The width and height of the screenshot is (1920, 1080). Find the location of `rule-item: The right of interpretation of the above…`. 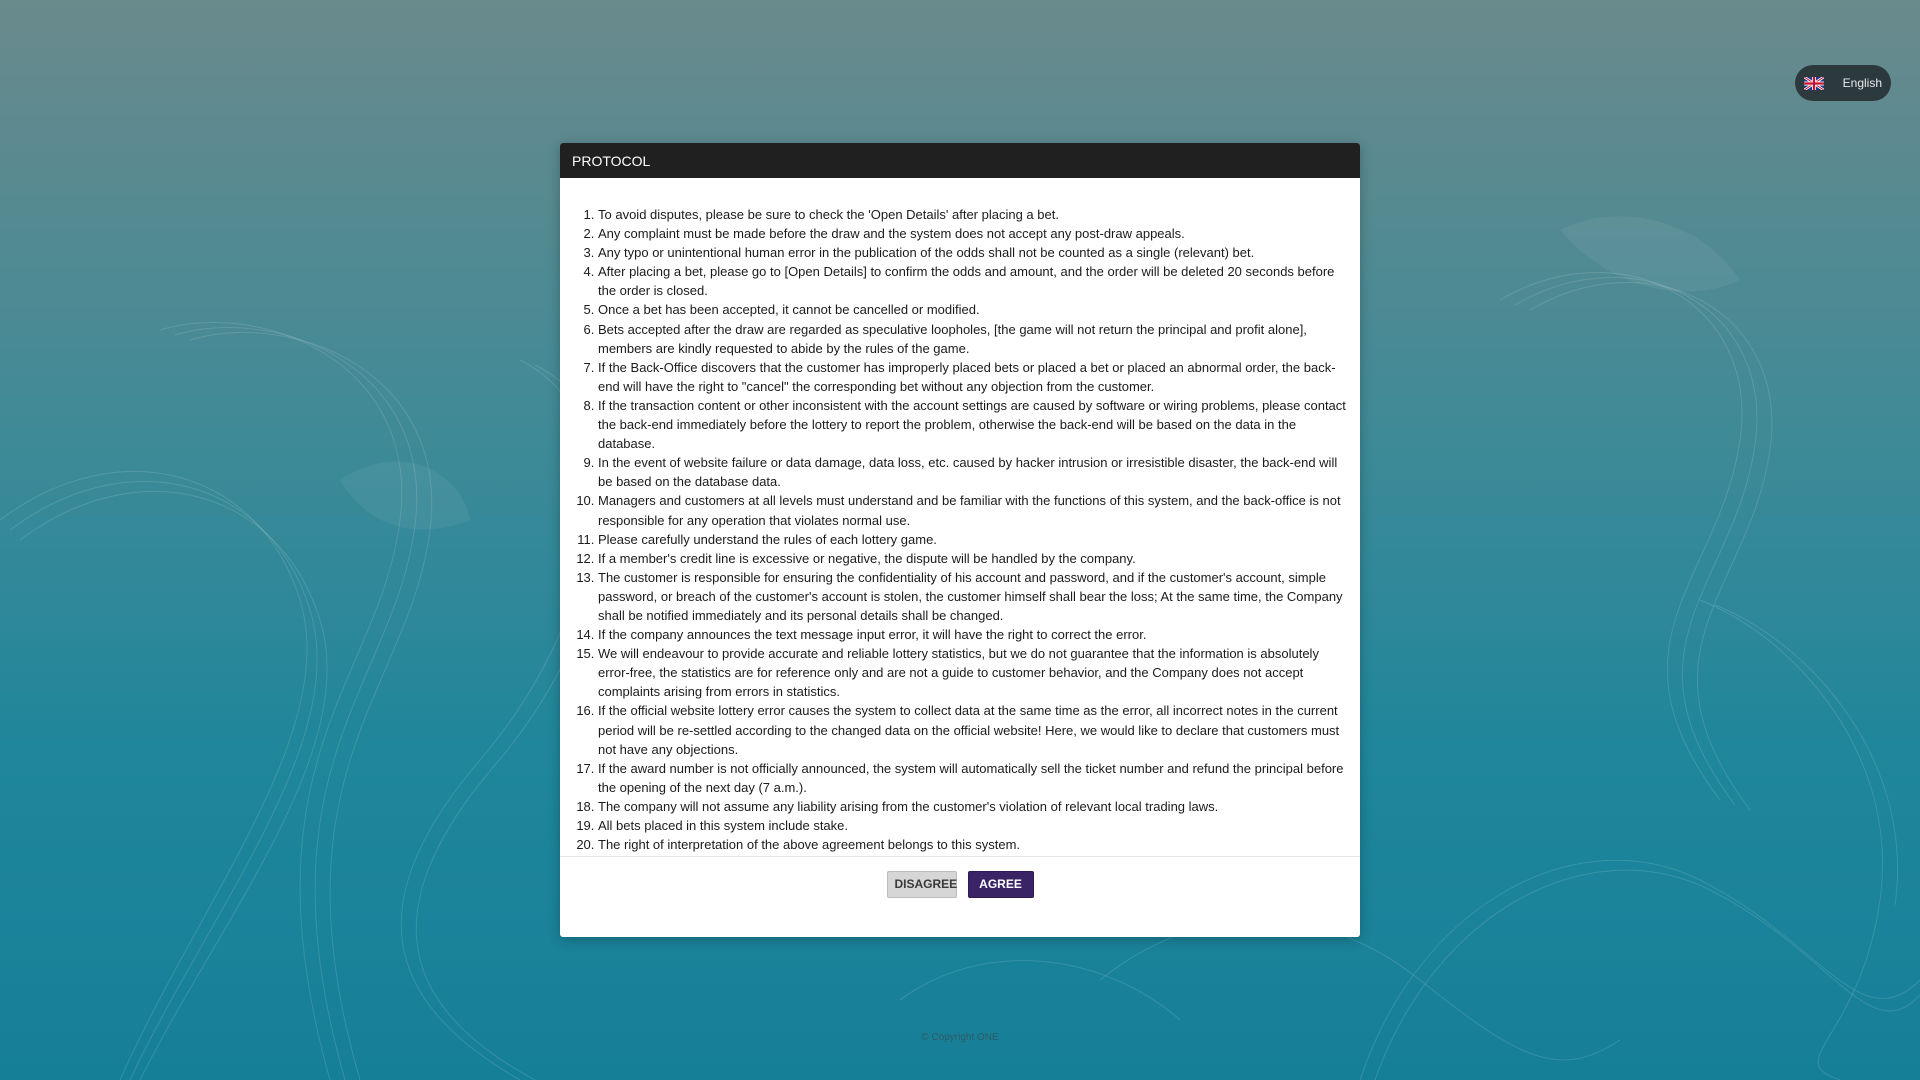

rule-item: The right of interpretation of the above… is located at coordinates (975, 844).